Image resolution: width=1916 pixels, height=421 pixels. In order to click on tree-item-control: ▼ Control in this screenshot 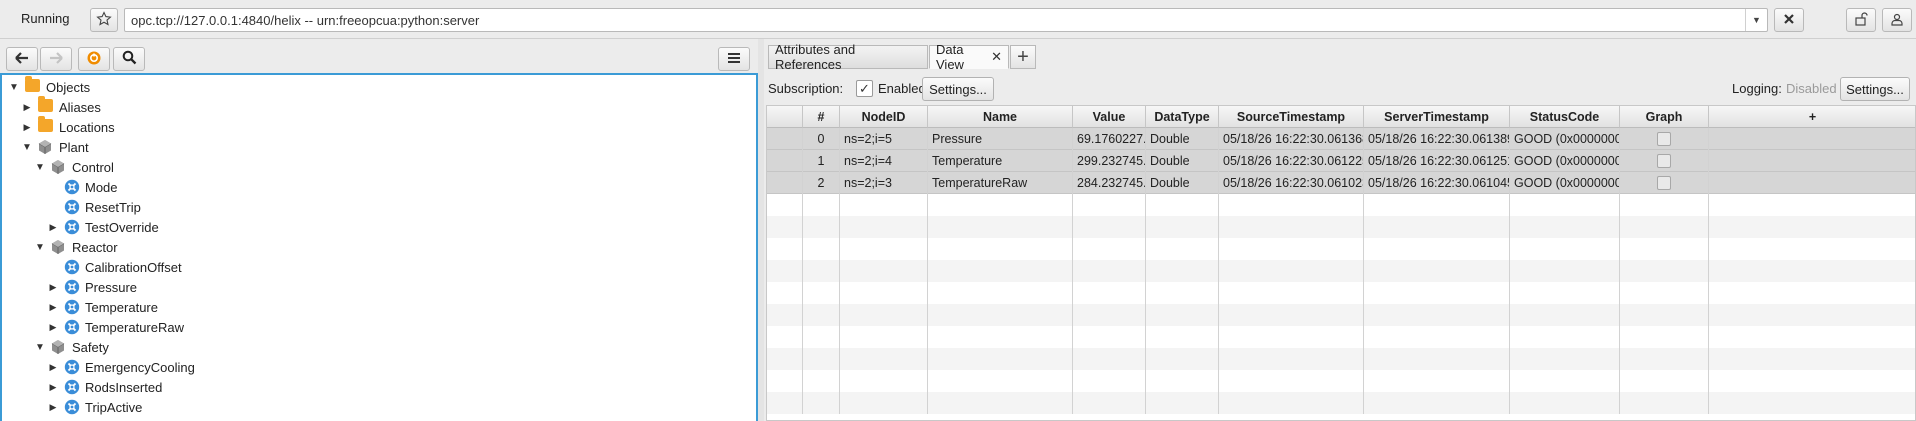, I will do `click(379, 167)`.